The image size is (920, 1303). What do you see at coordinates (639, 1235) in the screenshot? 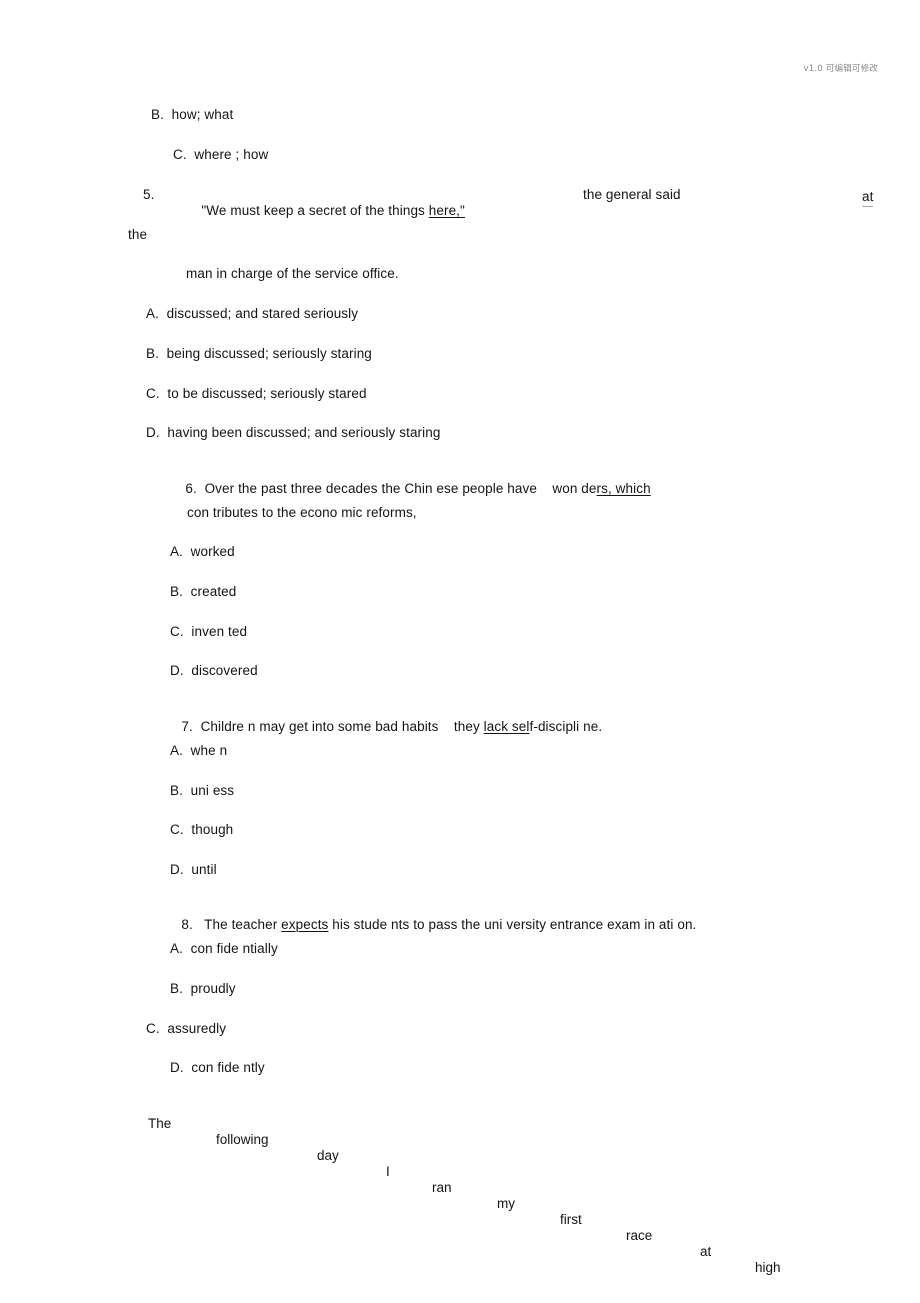
I see `justified-word: race` at bounding box center [639, 1235].